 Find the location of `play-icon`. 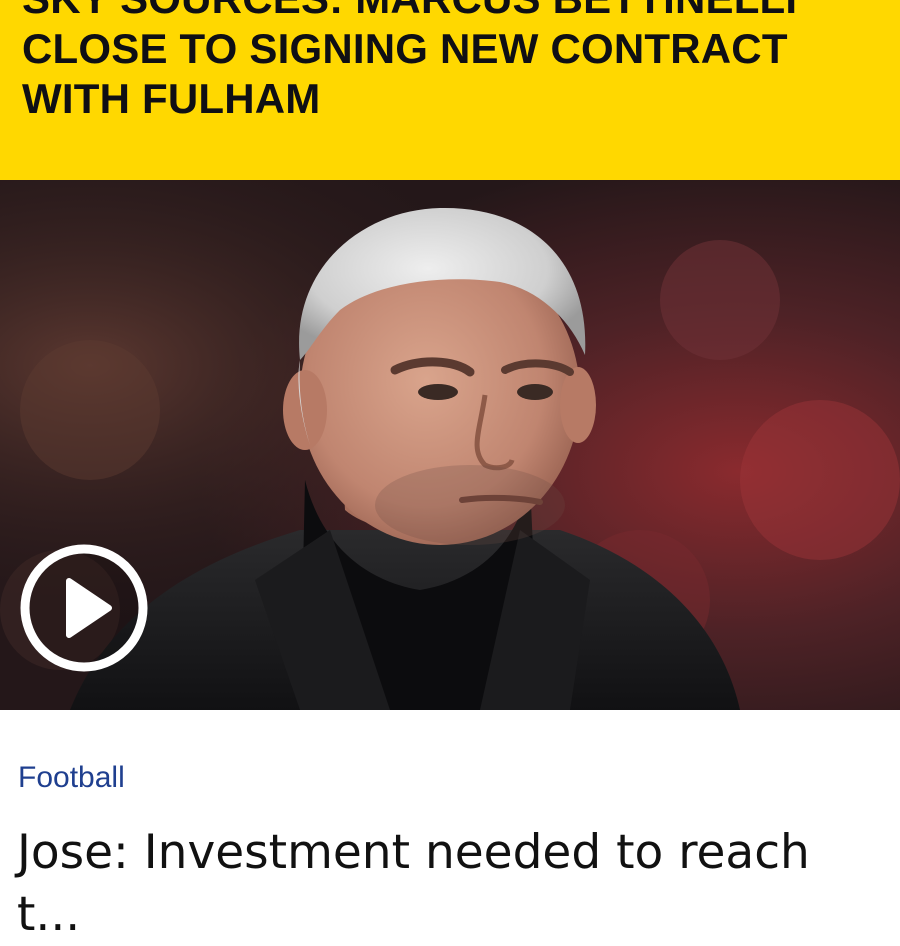

play-icon is located at coordinates (84, 608).